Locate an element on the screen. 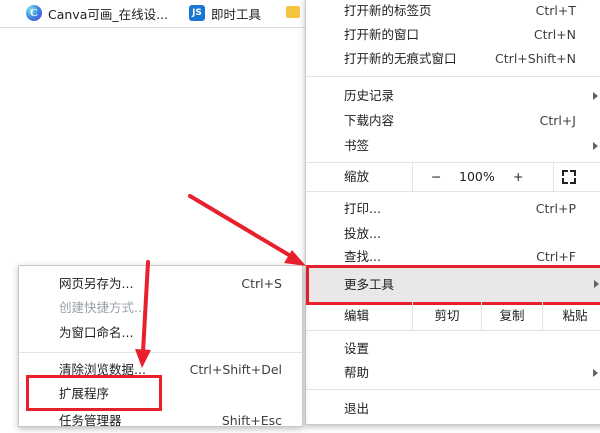 The height and width of the screenshot is (433, 600). menu-item-exit: 退出 is located at coordinates (453, 409).